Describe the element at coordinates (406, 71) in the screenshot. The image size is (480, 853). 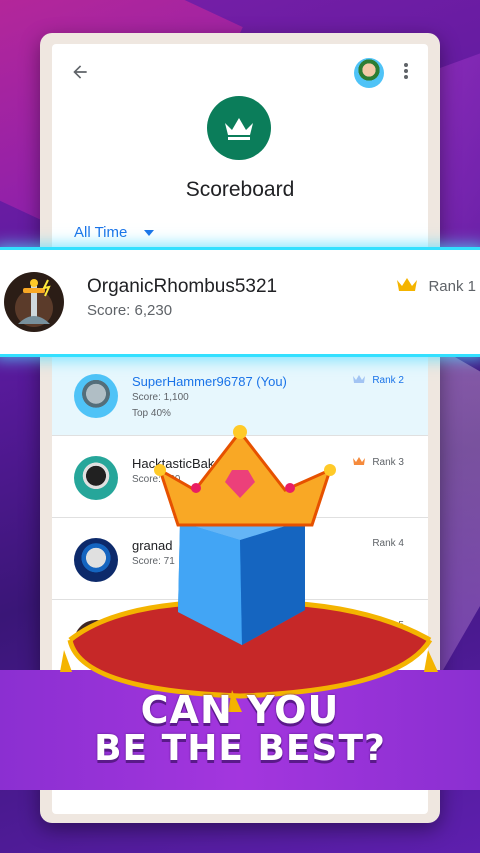
I see `more-vert-icon` at that location.